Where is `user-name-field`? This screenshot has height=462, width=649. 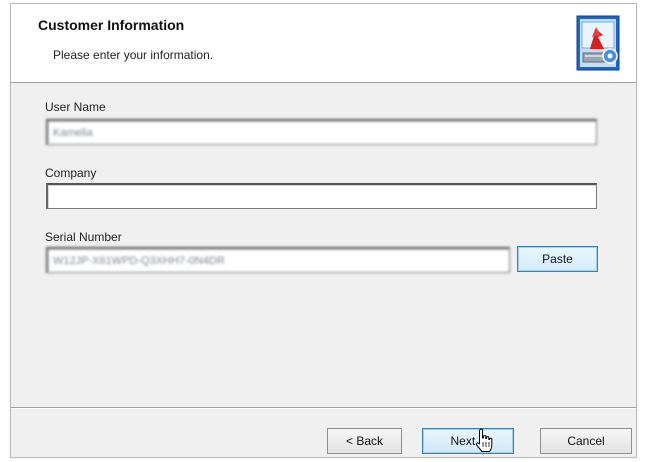
user-name-field is located at coordinates (321, 132).